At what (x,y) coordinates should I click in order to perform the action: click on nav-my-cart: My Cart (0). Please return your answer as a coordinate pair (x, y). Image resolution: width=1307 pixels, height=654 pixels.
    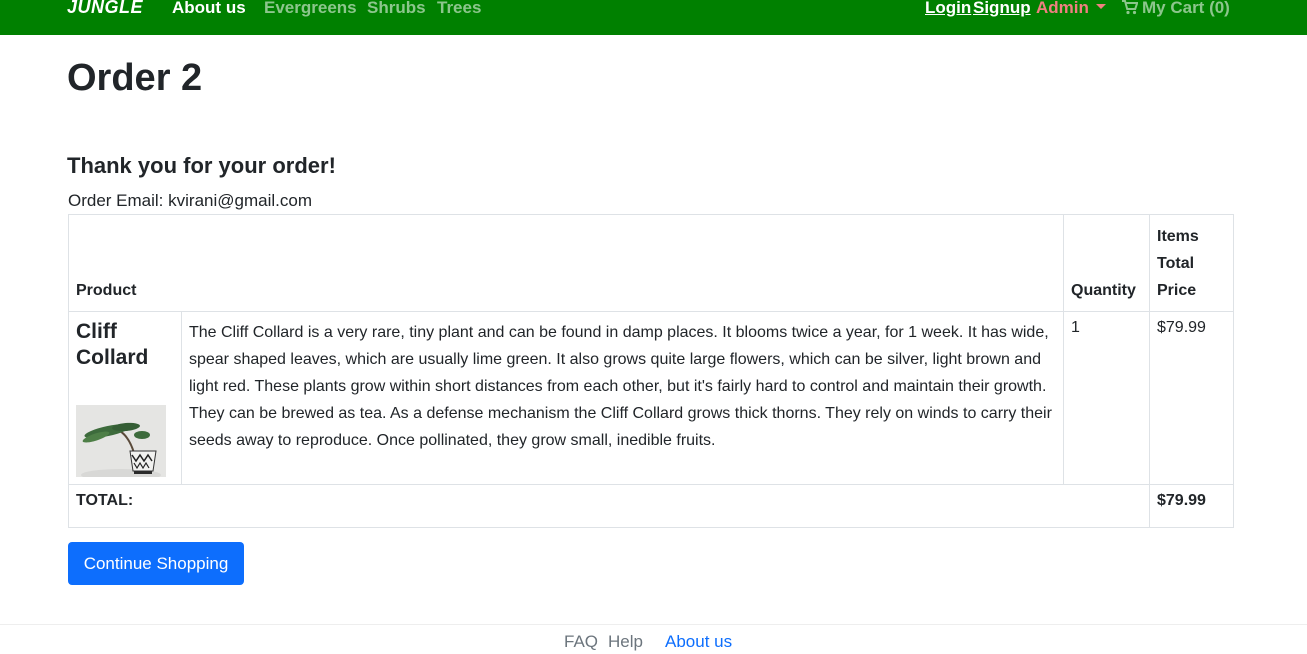
    Looking at the image, I should click on (1176, 9).